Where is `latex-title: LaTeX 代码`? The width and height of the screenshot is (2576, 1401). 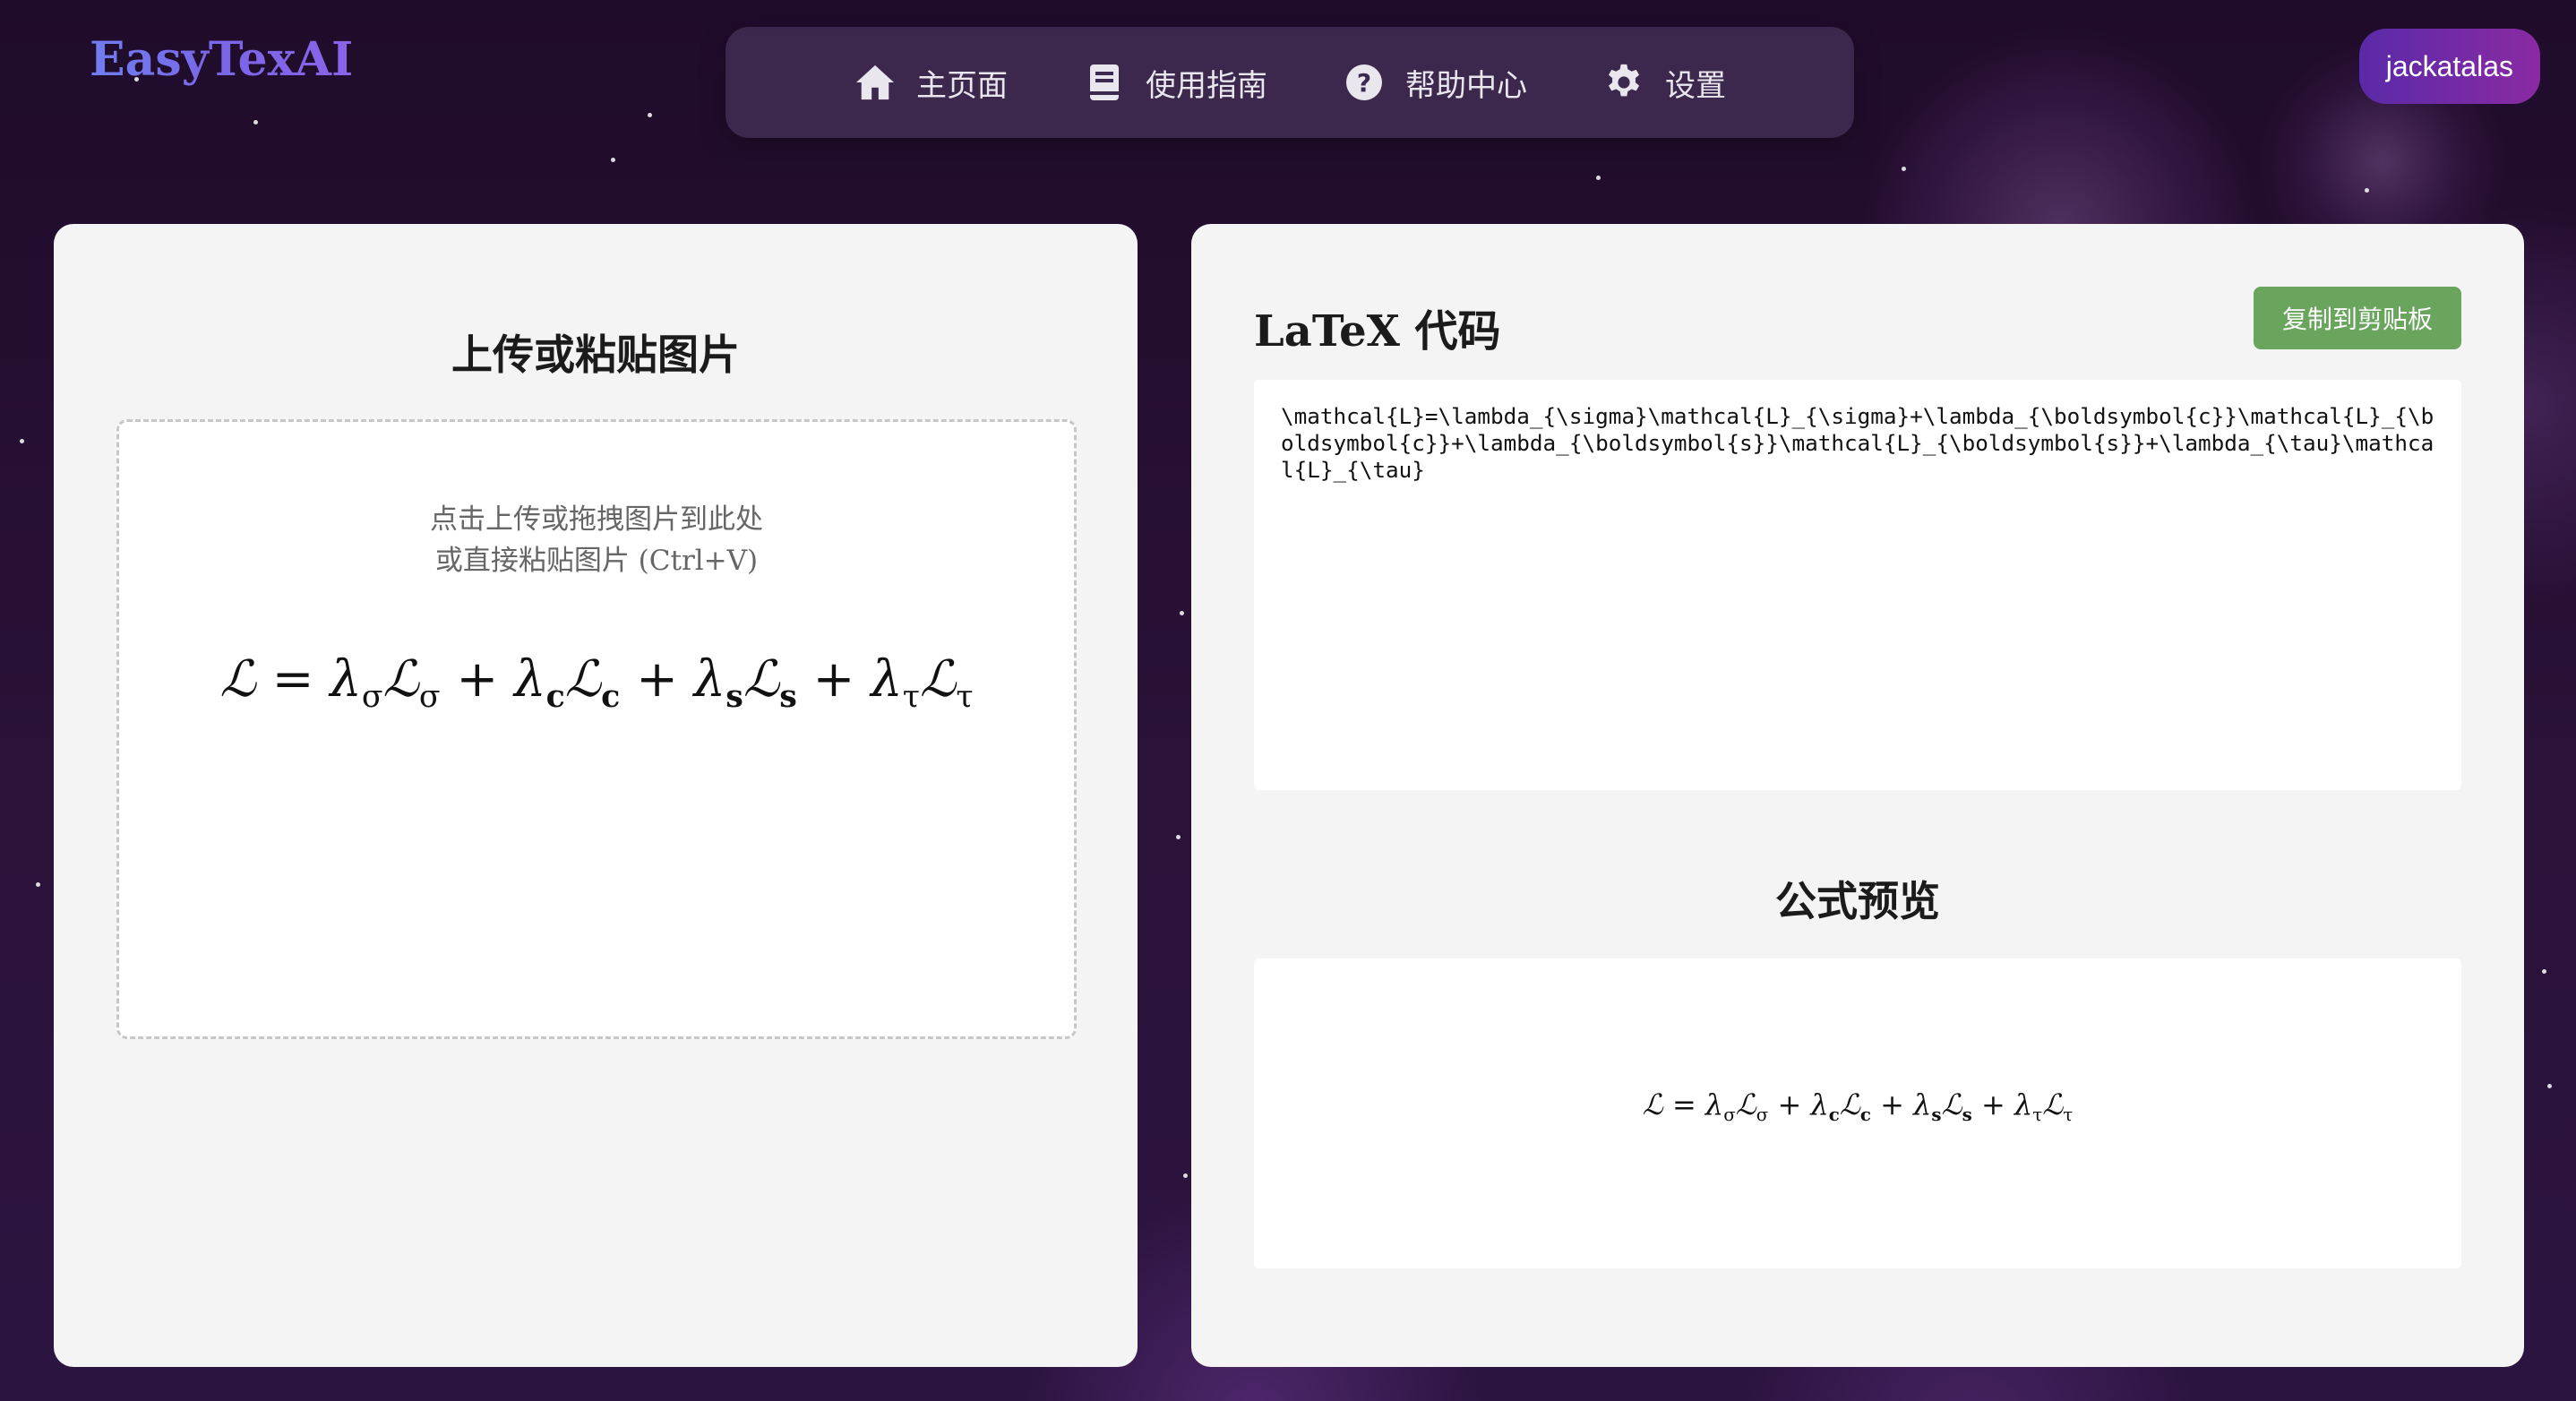 latex-title: LaTeX 代码 is located at coordinates (1377, 331).